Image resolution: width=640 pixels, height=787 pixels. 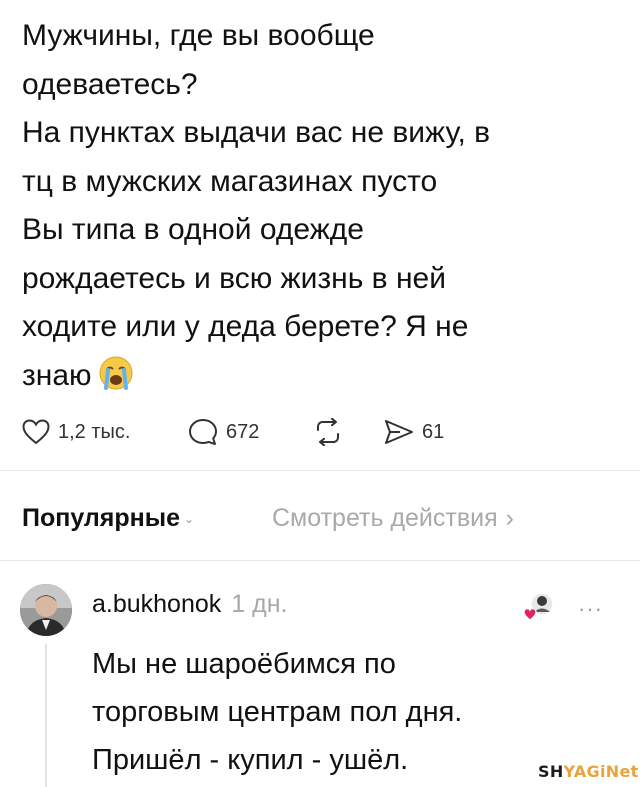 I want to click on view-activity-label: Смотреть действия, so click(x=385, y=518).